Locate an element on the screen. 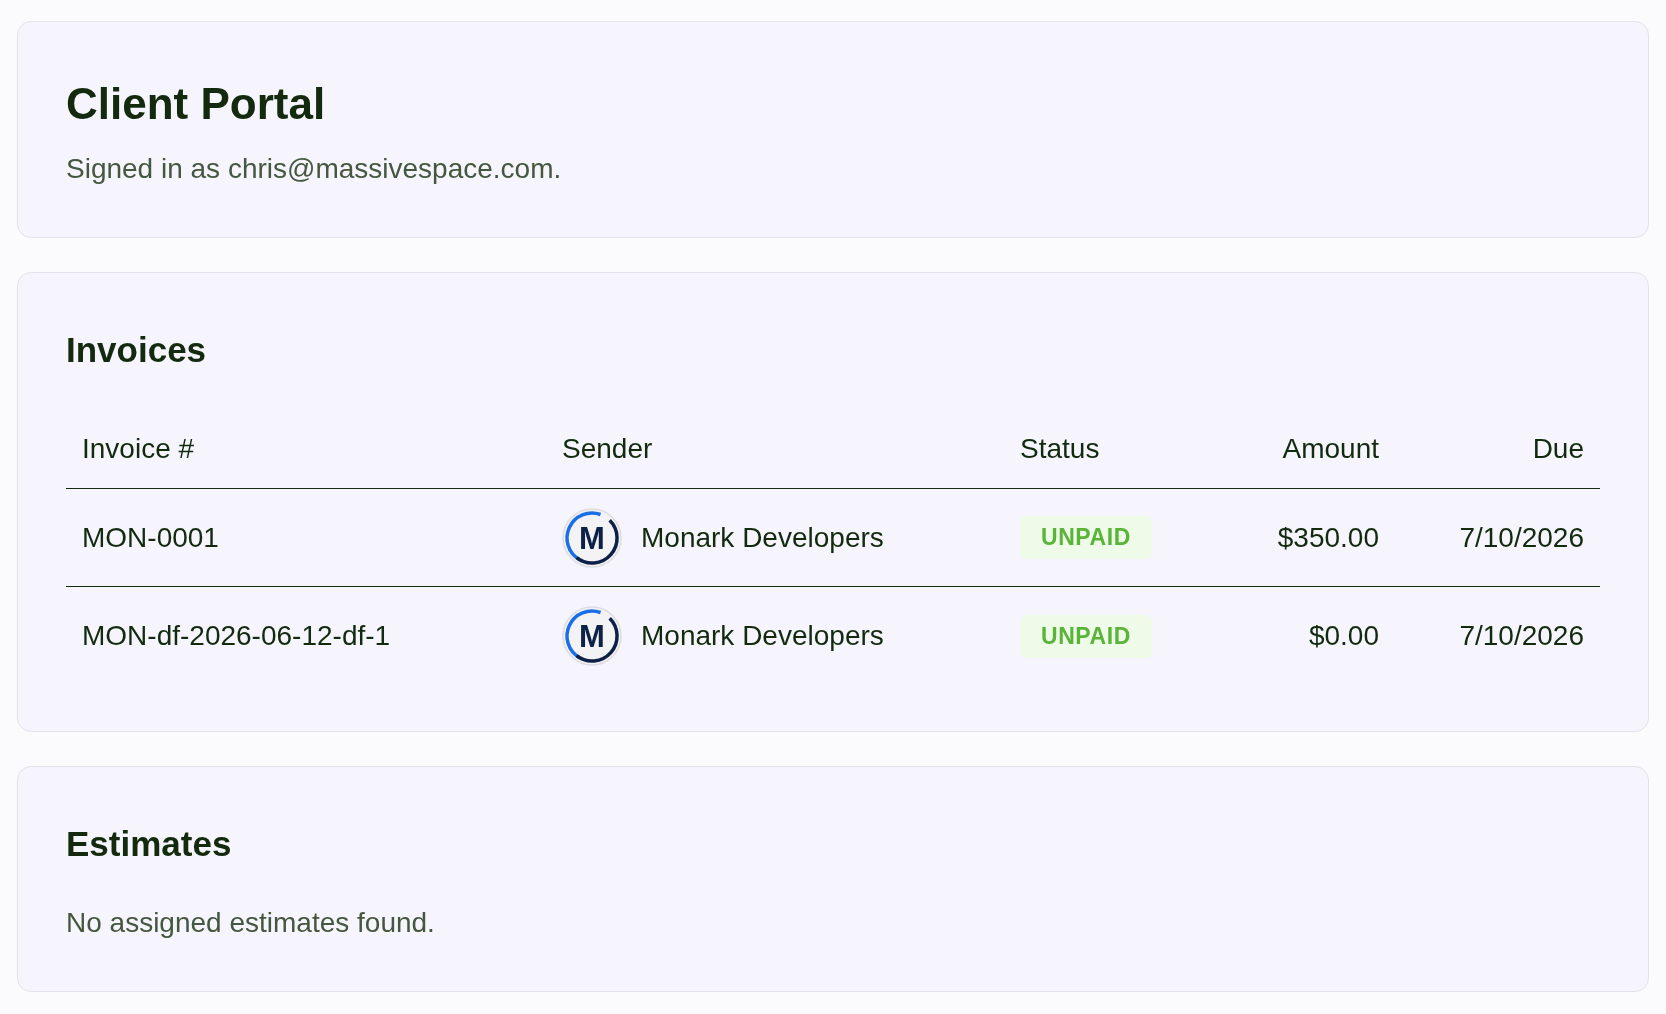 The height and width of the screenshot is (1014, 1666). column-header: Sender is located at coordinates (607, 448).